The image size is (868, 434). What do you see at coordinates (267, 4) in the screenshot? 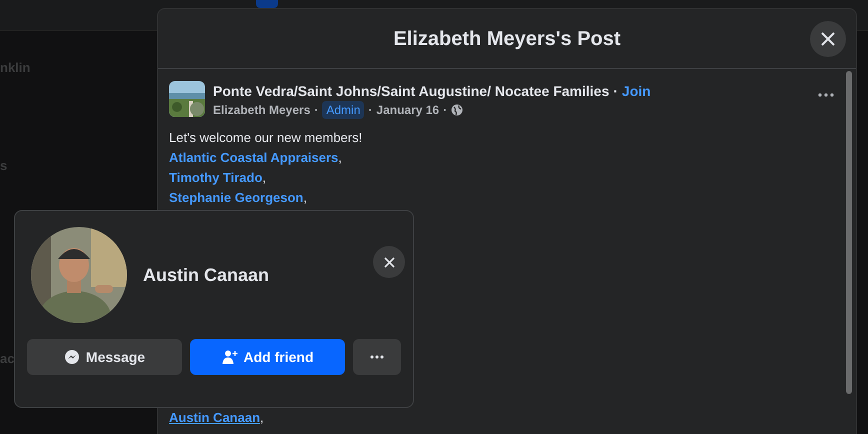
I see `active-tab-indicator` at bounding box center [267, 4].